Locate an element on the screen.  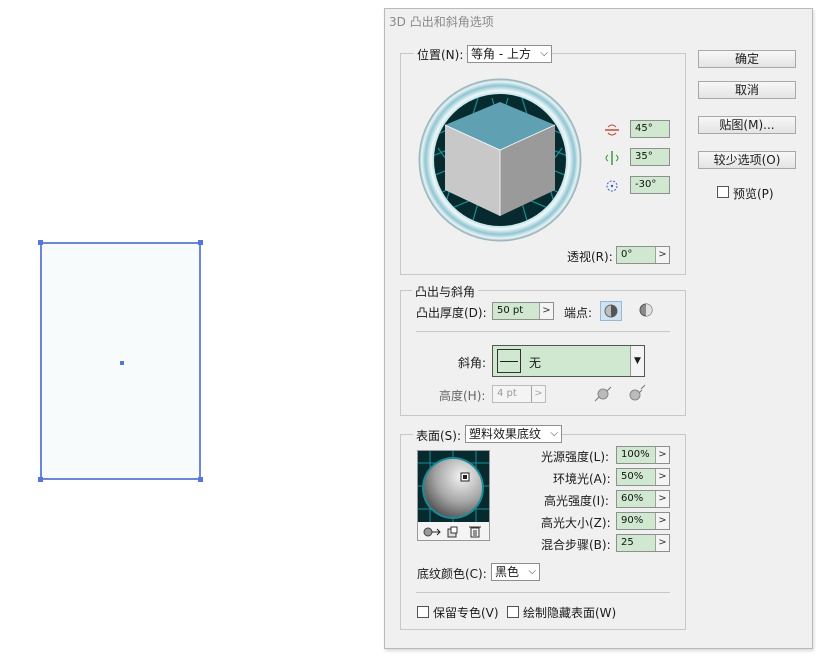
ok-button: 确定 is located at coordinates (747, 59).